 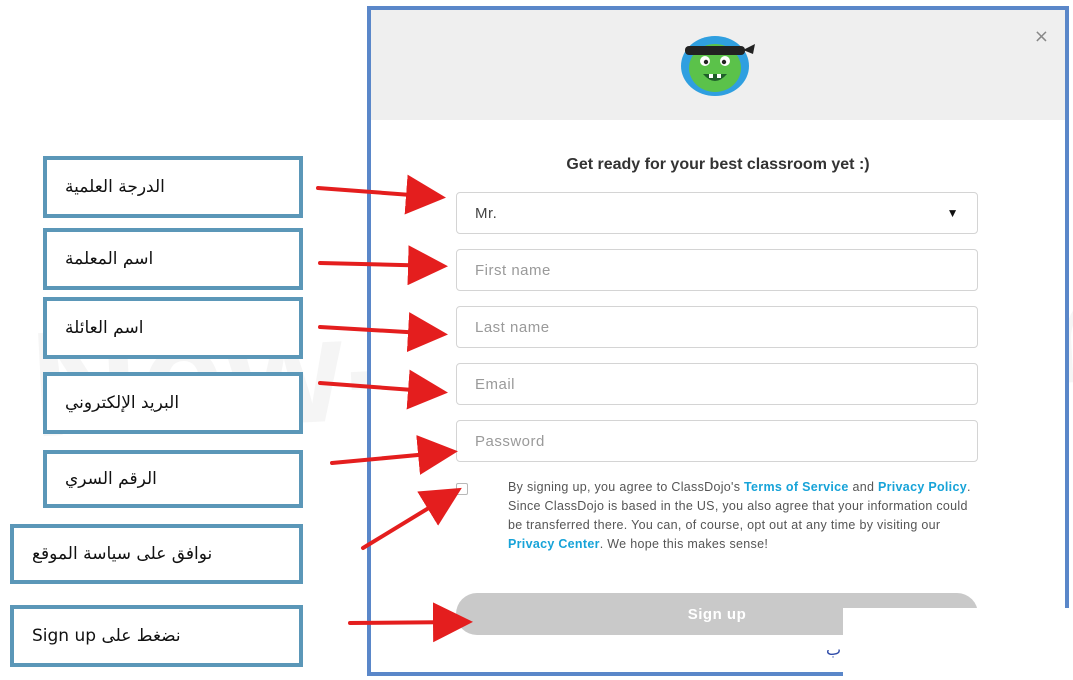 What do you see at coordinates (718, 164) in the screenshot?
I see `dialog-heading: Get ready for your best classroom yet :)` at bounding box center [718, 164].